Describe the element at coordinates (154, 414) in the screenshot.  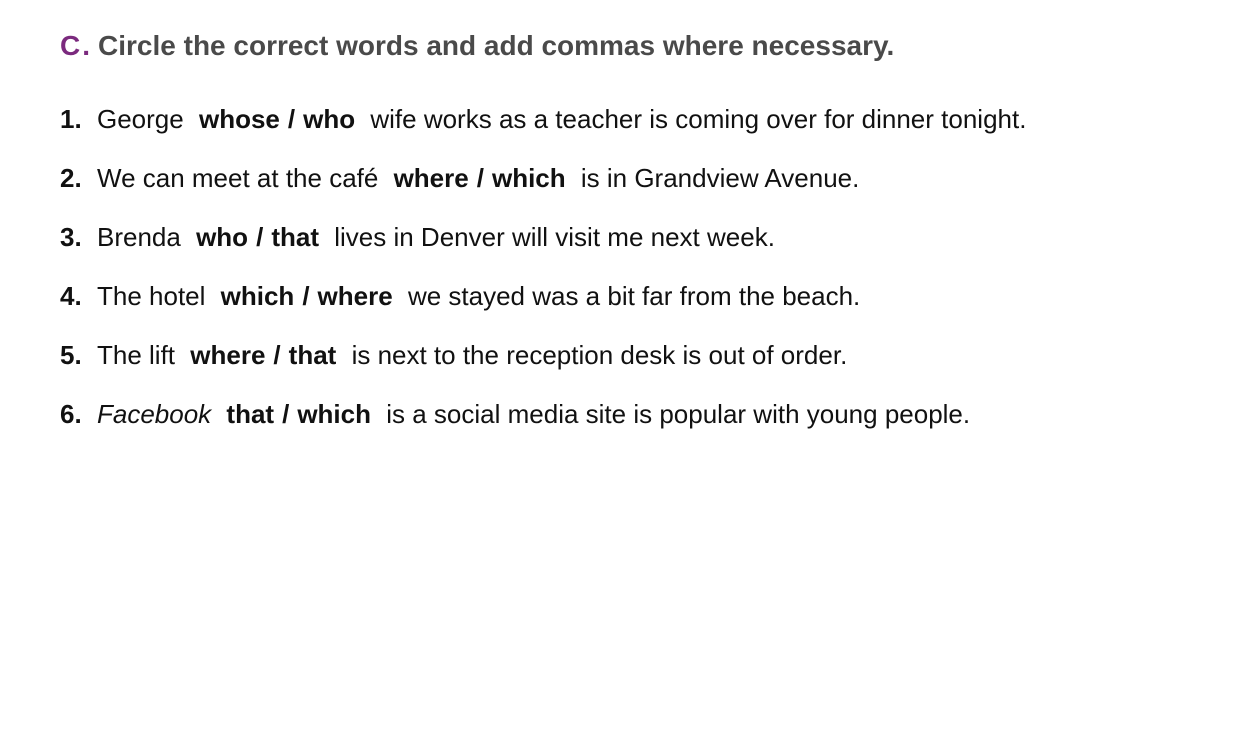
I see `sentence-before: Facebook` at that location.